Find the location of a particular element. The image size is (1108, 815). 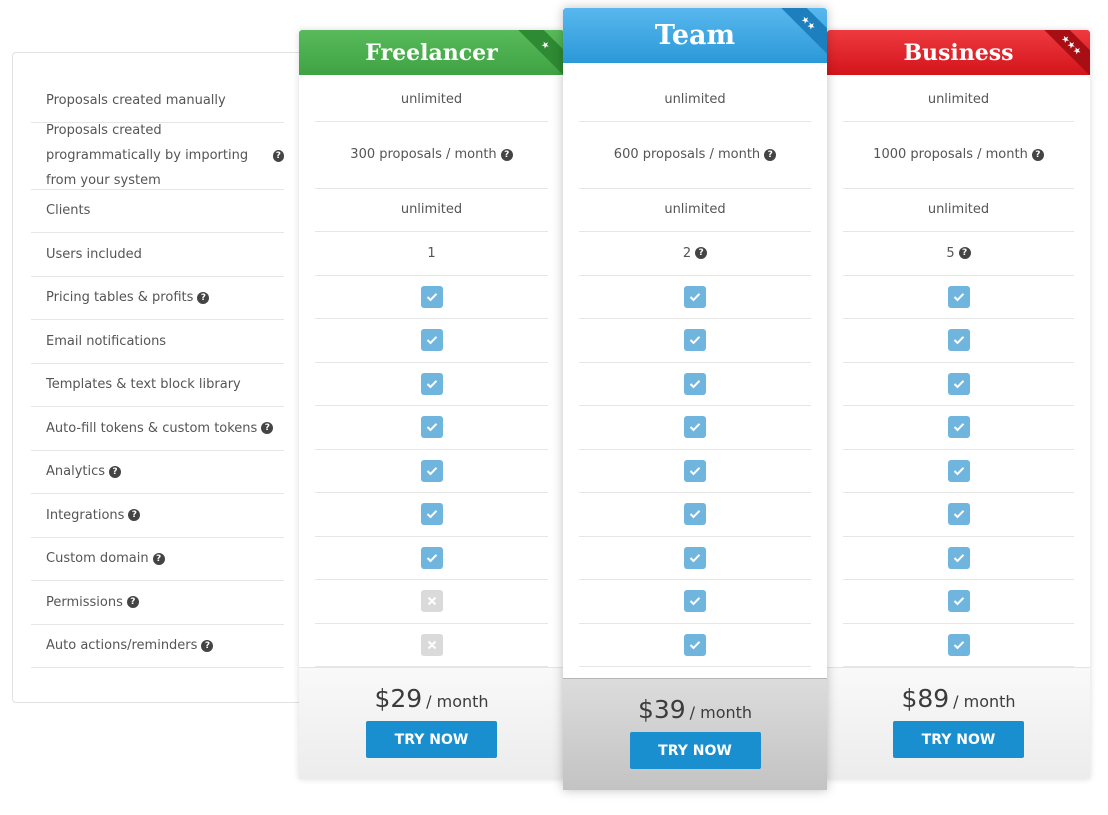

plan-value-text: 300 proposals / month is located at coordinates (423, 154).